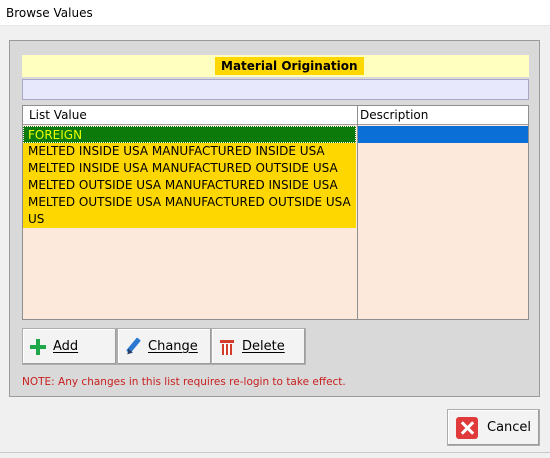  What do you see at coordinates (173, 346) in the screenshot?
I see `change-button-label: Change` at bounding box center [173, 346].